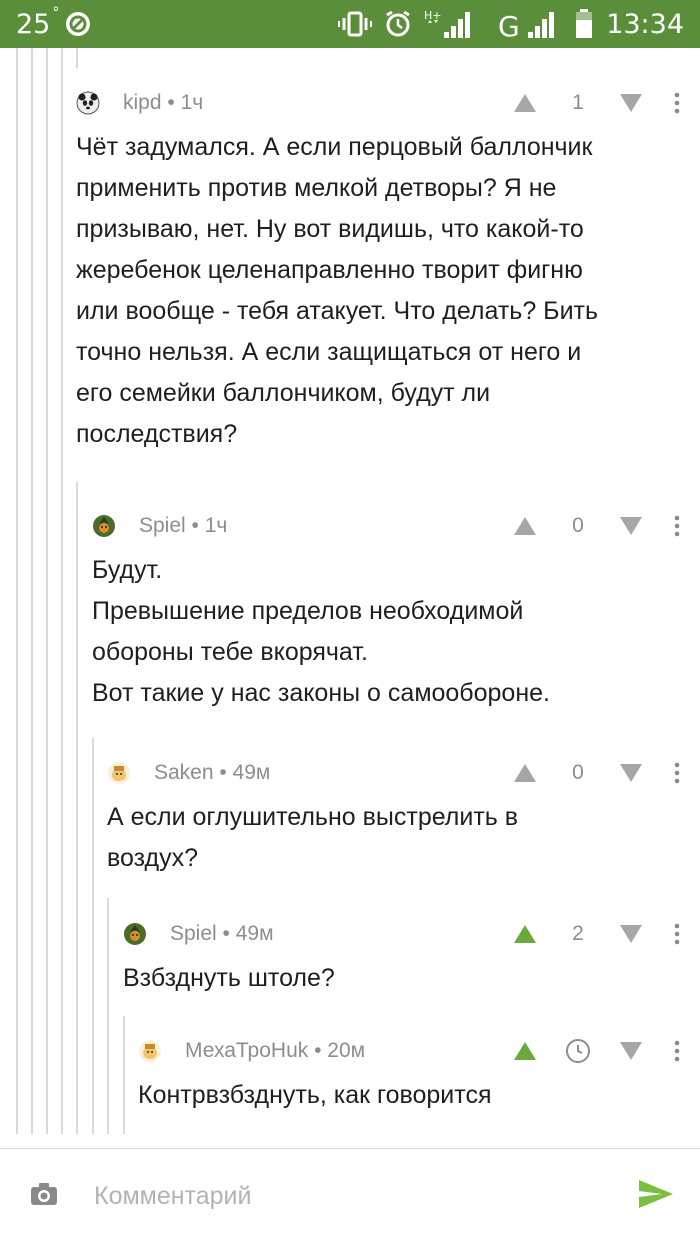 The image size is (700, 1244). Describe the element at coordinates (38, 22) in the screenshot. I see `temperature: 25 °` at that location.